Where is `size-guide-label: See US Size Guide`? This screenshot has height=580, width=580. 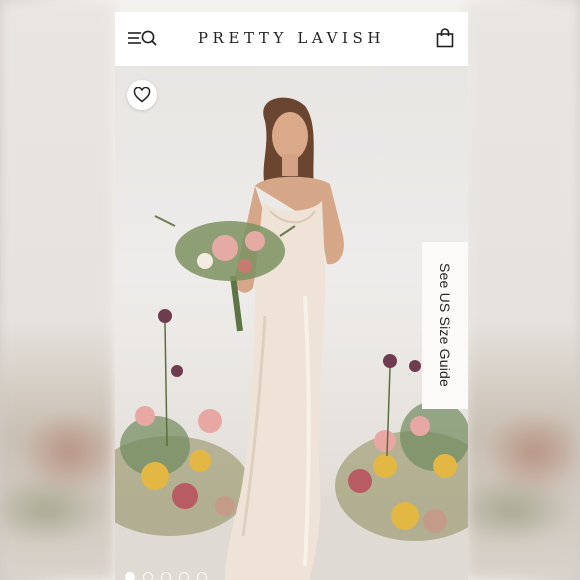
size-guide-label: See US Size Guide is located at coordinates (445, 325).